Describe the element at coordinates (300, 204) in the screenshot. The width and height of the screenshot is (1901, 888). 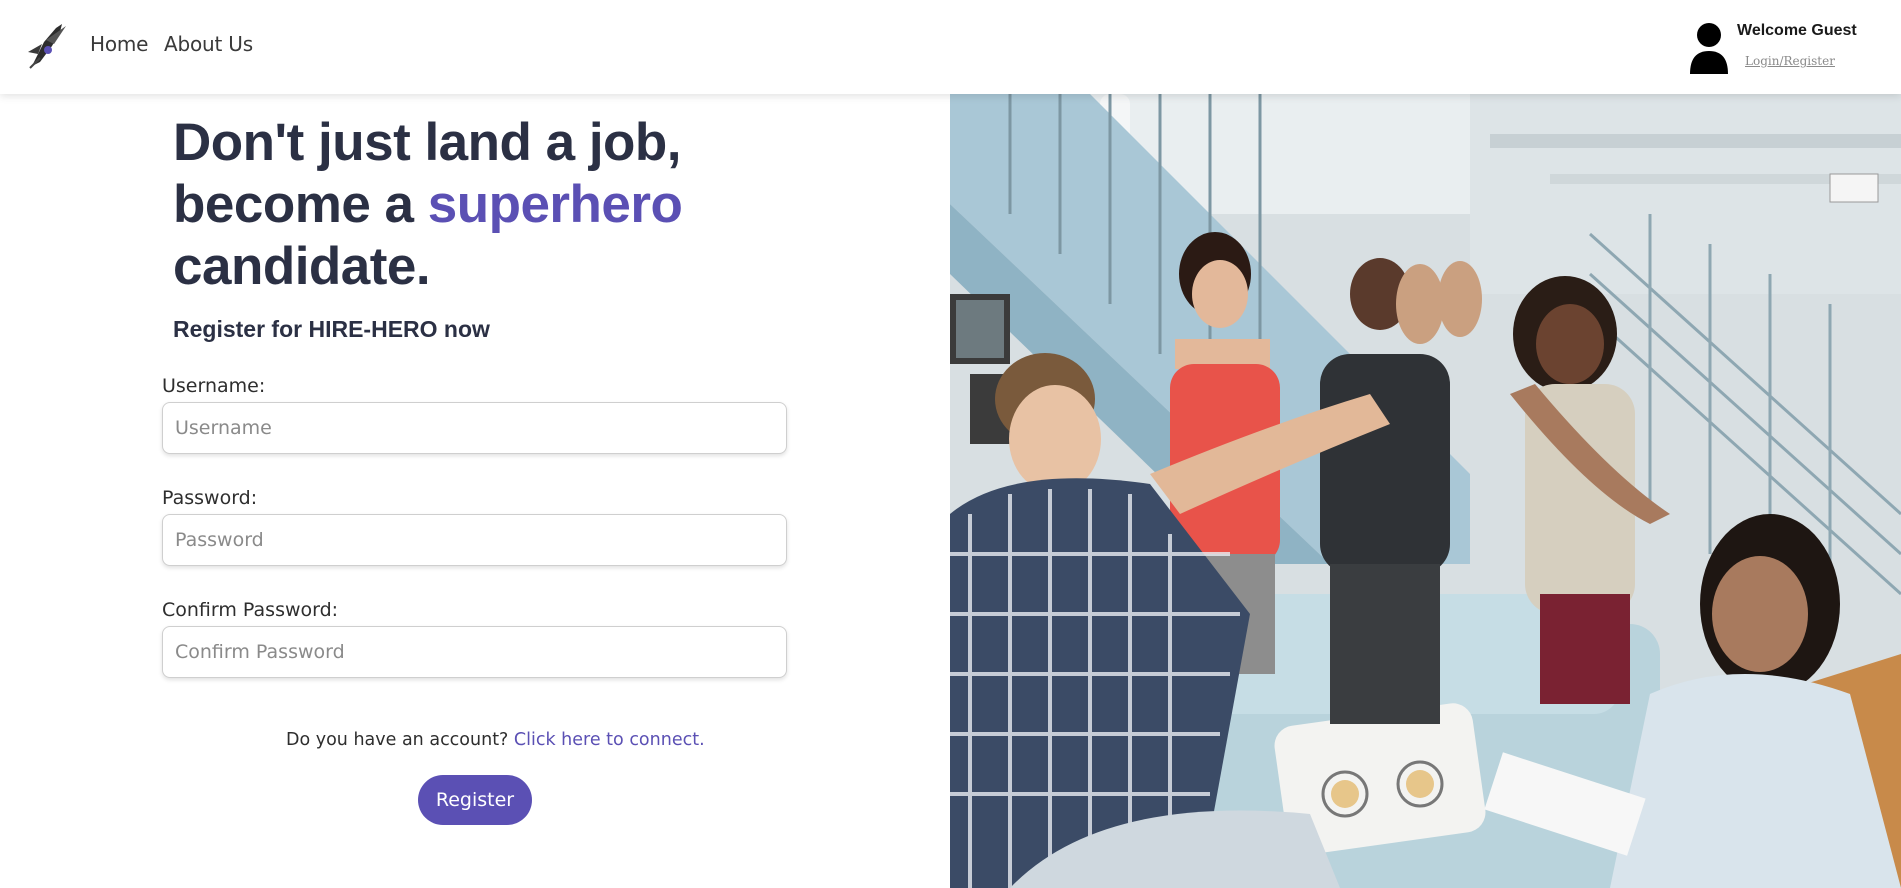
I see `hero-title-line2-prefix: become a` at that location.